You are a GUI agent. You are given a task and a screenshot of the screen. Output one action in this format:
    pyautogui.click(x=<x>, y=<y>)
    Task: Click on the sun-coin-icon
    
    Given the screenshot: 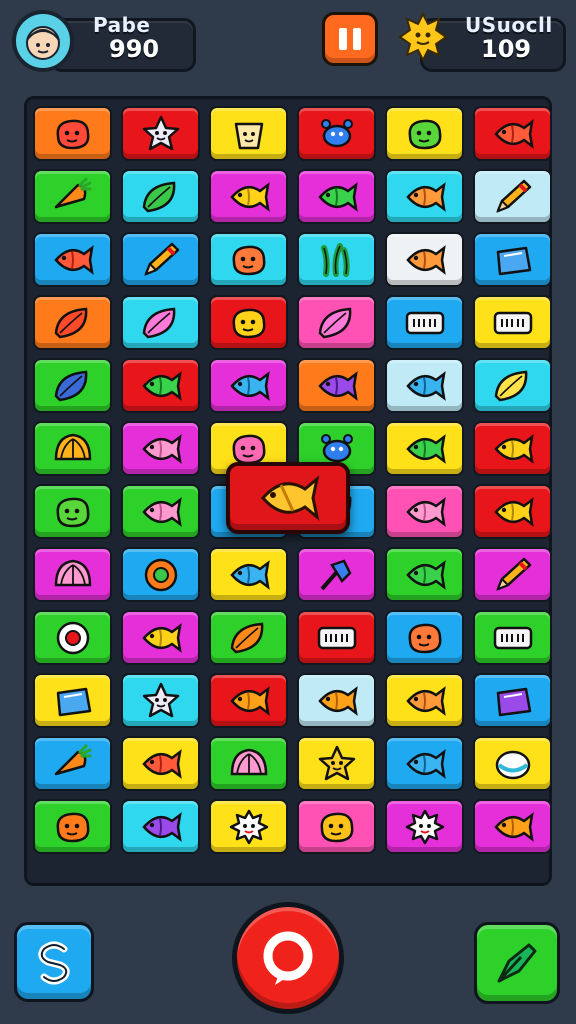 What is the action you would take?
    pyautogui.click(x=423, y=37)
    